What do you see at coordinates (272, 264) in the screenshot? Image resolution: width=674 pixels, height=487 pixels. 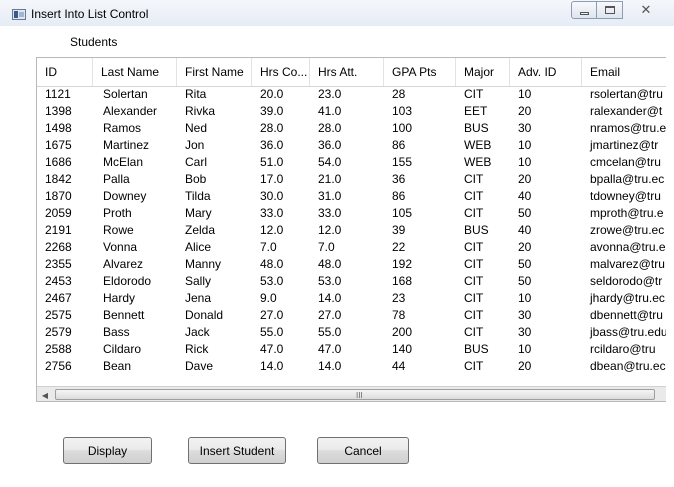 I see `cell-hrs-completed: 48.0` at bounding box center [272, 264].